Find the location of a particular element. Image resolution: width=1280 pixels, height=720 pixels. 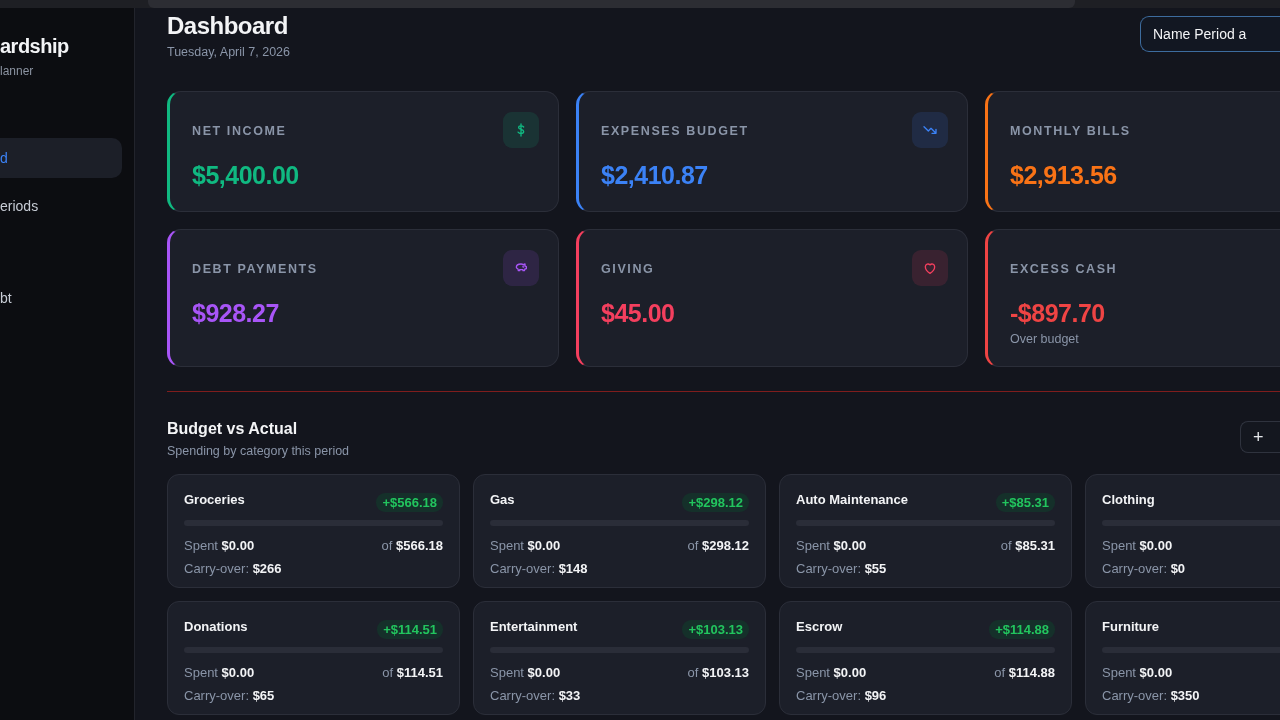

category-name: Escrow is located at coordinates (819, 626).